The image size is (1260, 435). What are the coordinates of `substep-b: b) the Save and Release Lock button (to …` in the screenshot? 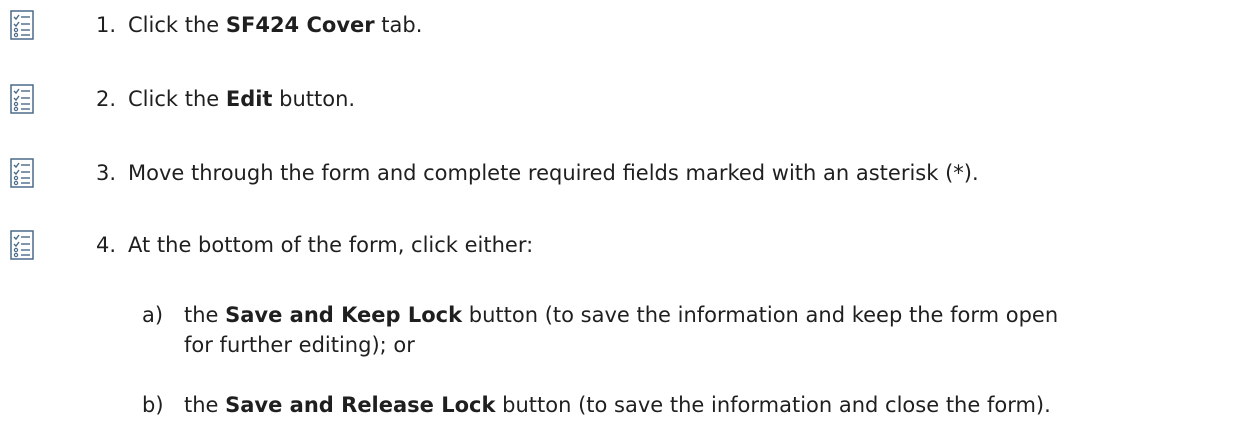 It's located at (697, 407).